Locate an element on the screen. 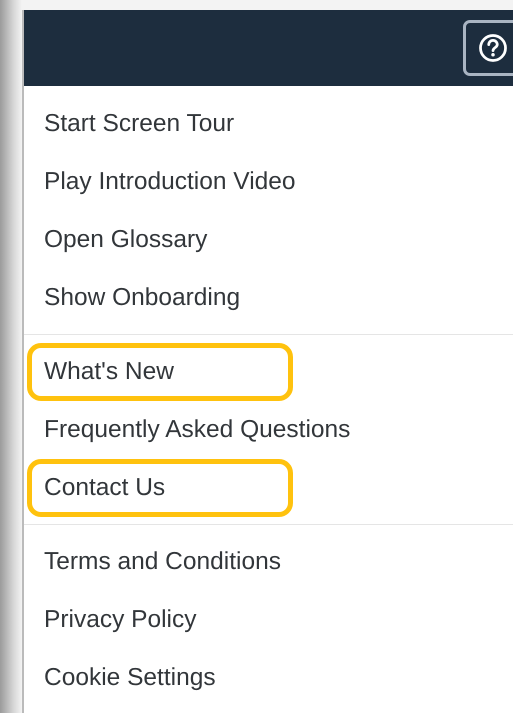 The width and height of the screenshot is (513, 713). menu-item: Terms and Conditions is located at coordinates (162, 562).